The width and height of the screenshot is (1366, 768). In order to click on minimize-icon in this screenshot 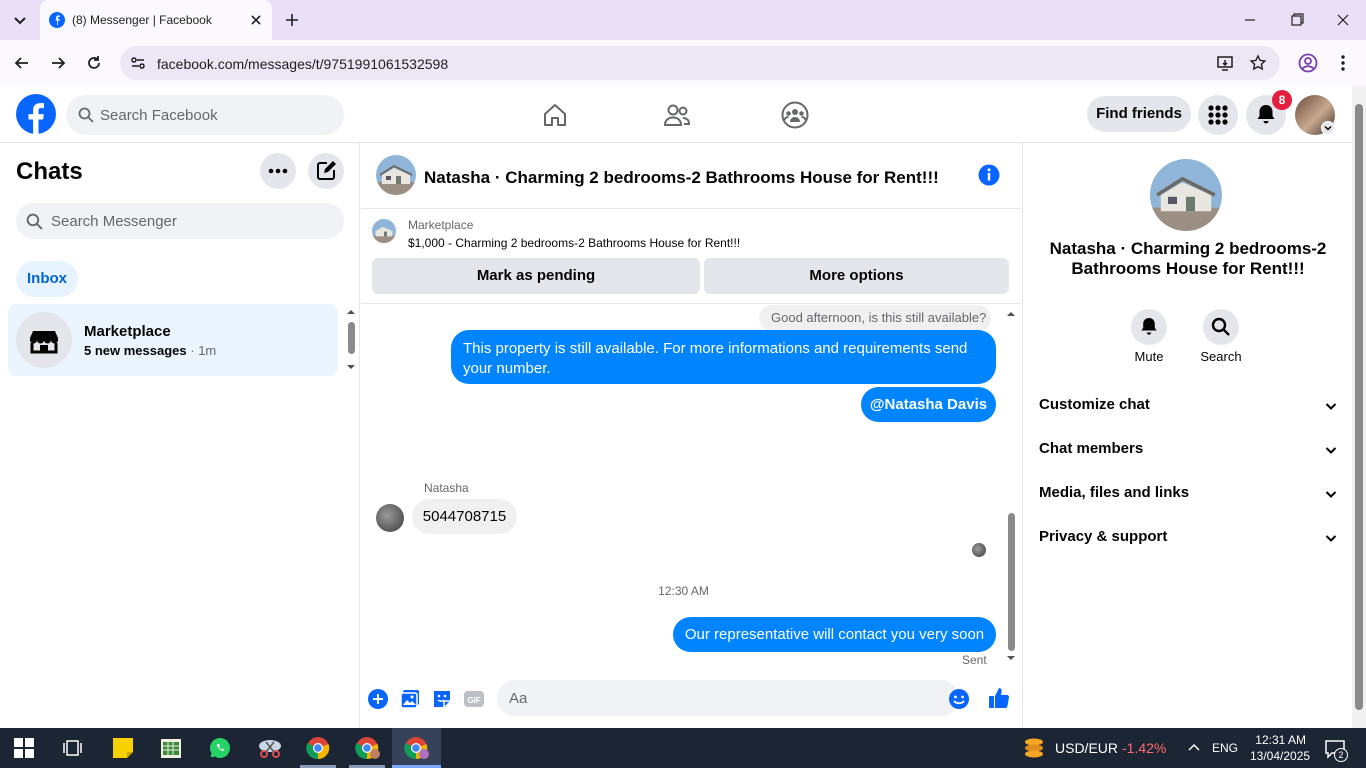, I will do `click(1250, 20)`.